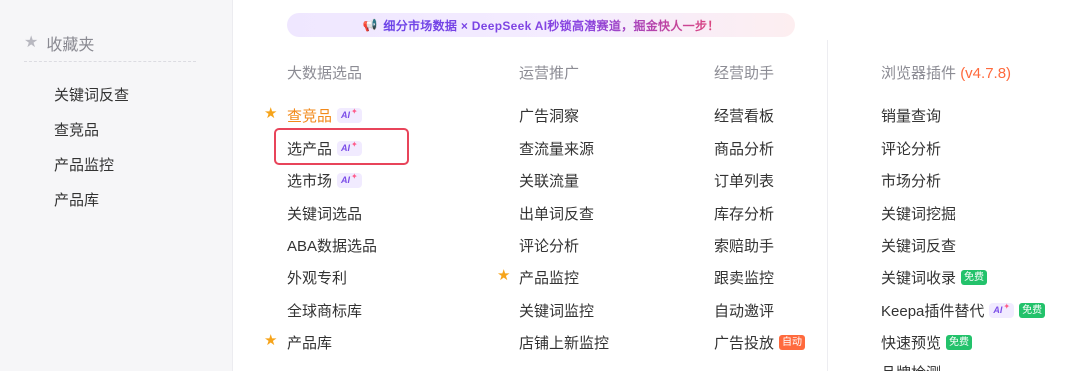 The image size is (1080, 371). What do you see at coordinates (744, 343) in the screenshot?
I see `menu-item-label: 广告投放` at bounding box center [744, 343].